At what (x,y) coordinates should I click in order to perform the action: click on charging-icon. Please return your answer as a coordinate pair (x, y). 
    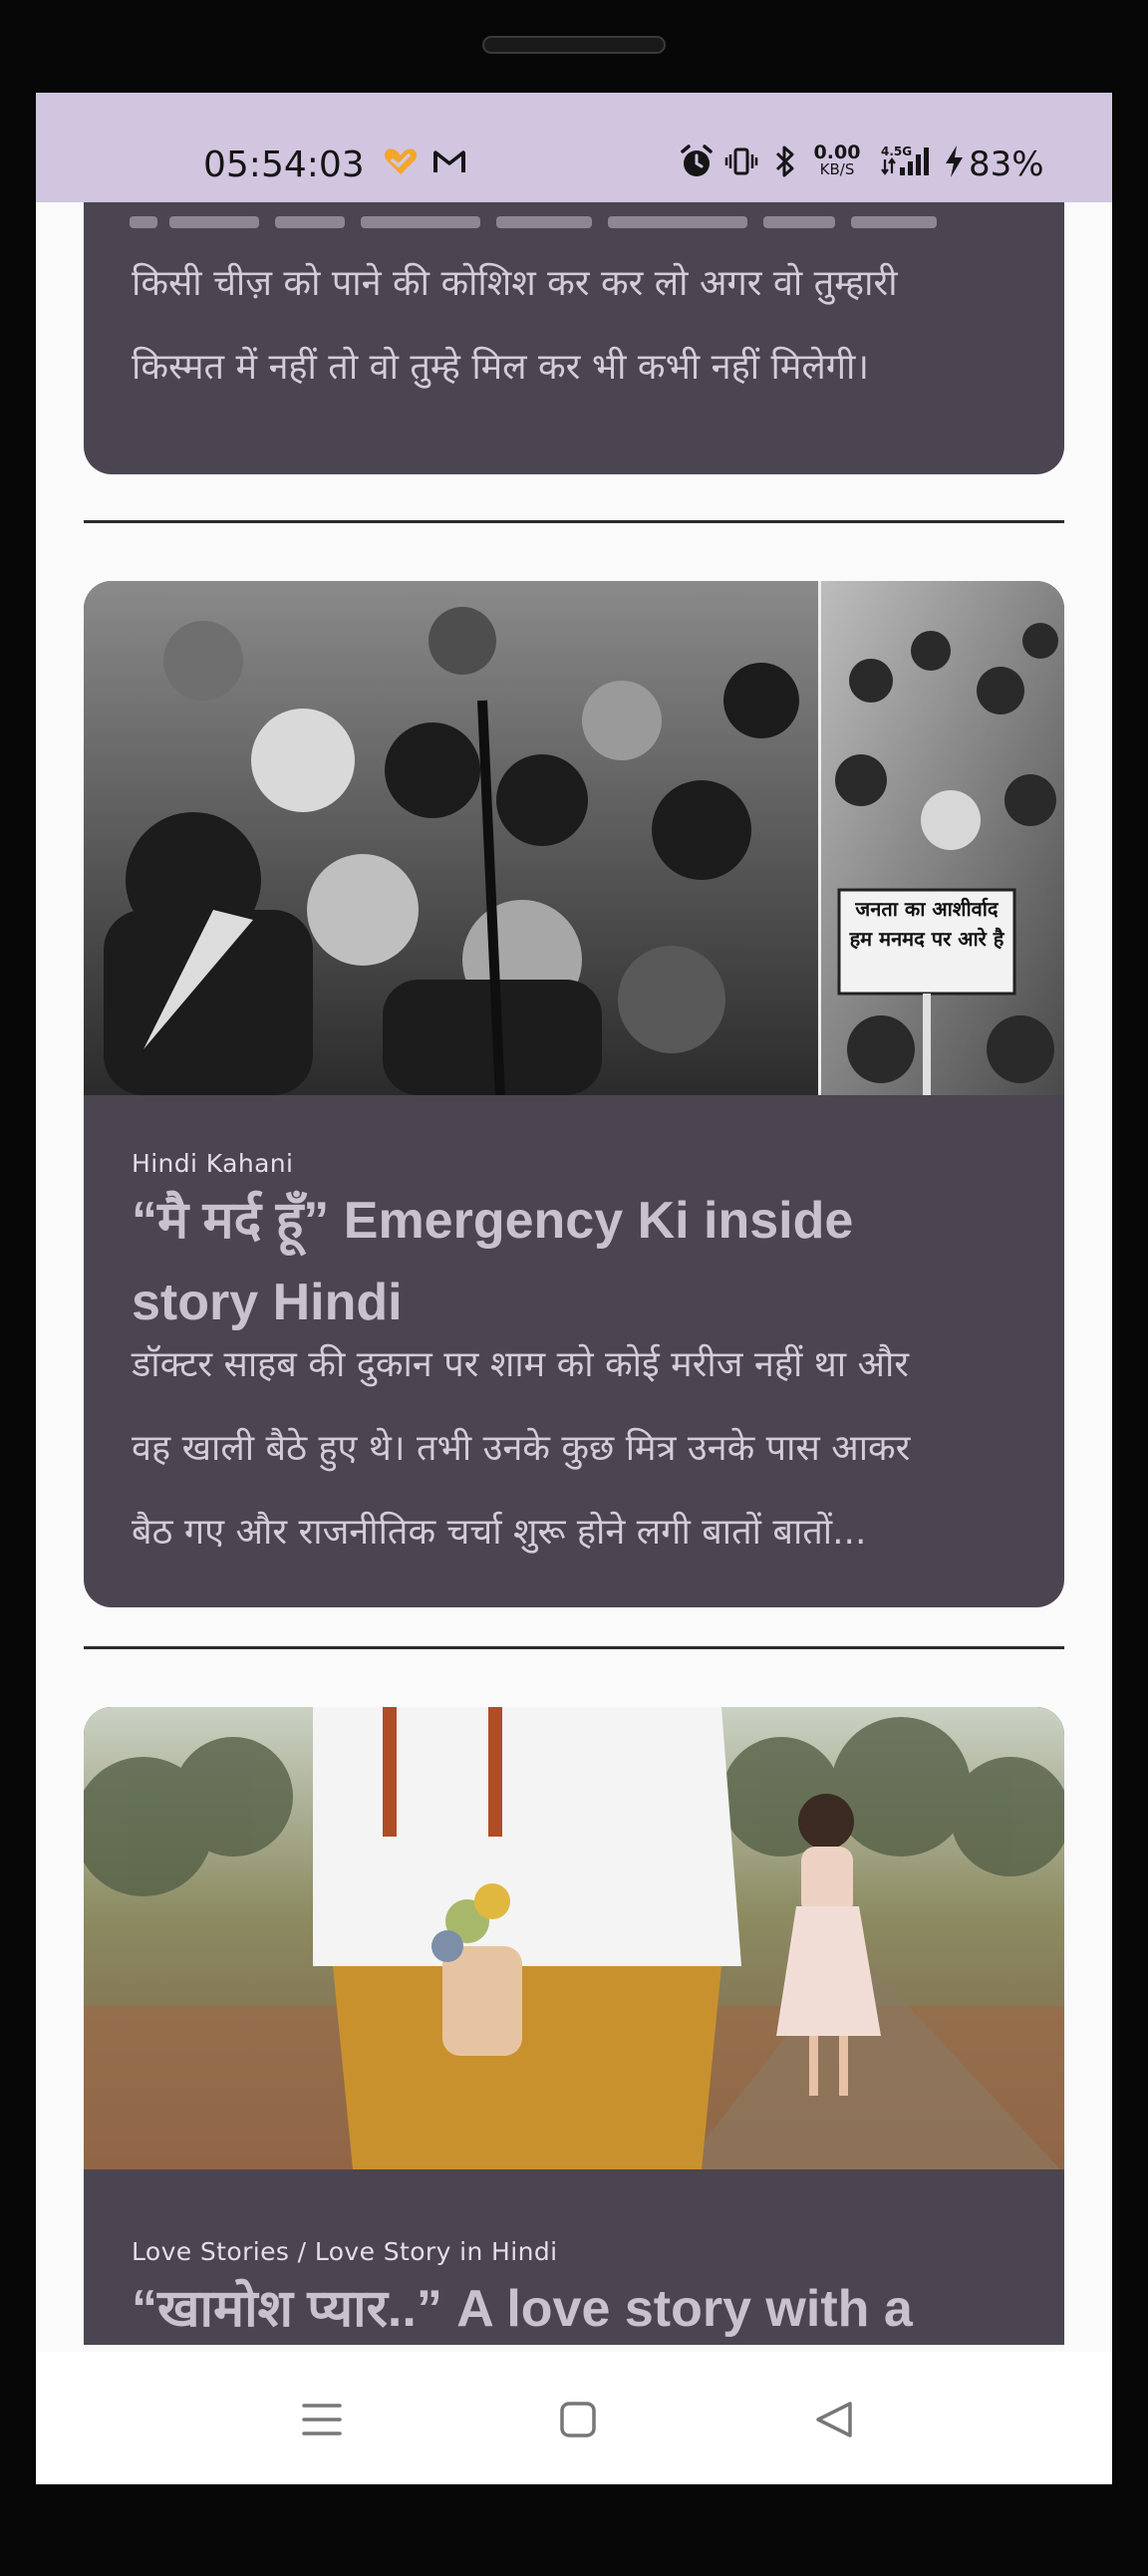
    Looking at the image, I should click on (954, 161).